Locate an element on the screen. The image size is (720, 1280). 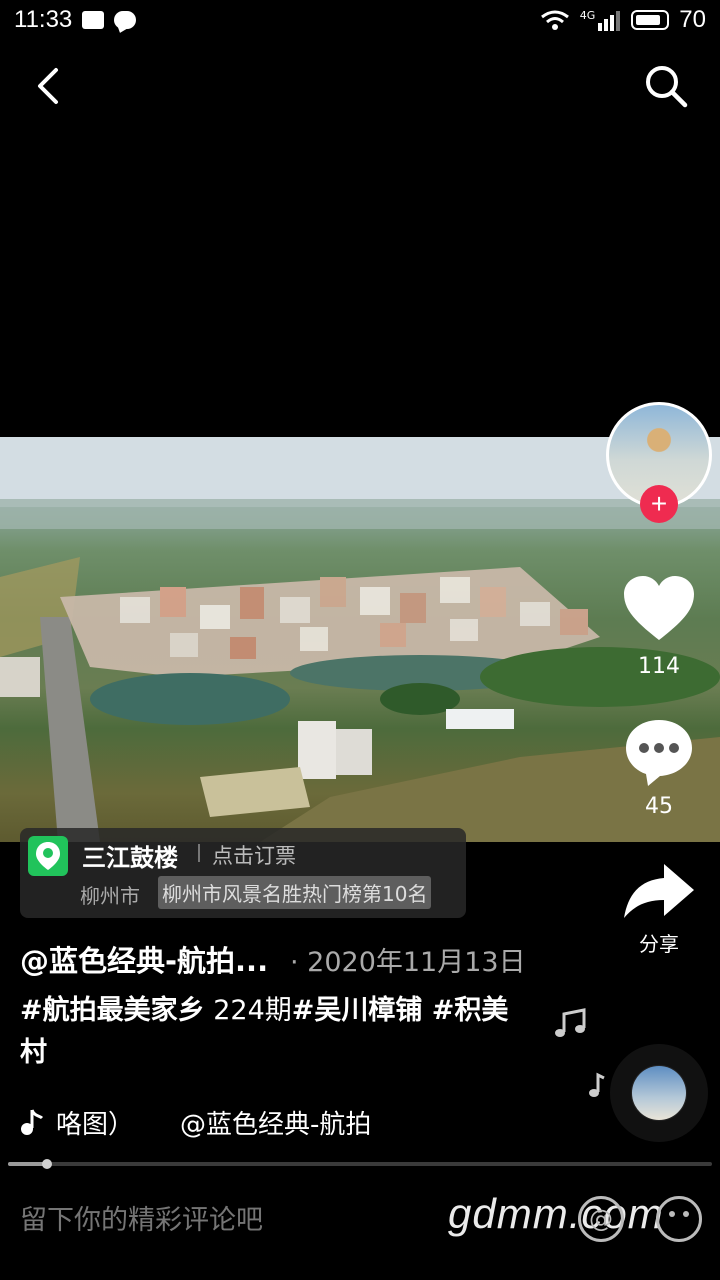
watermark: gdmm.com is located at coordinates (556, 1213).